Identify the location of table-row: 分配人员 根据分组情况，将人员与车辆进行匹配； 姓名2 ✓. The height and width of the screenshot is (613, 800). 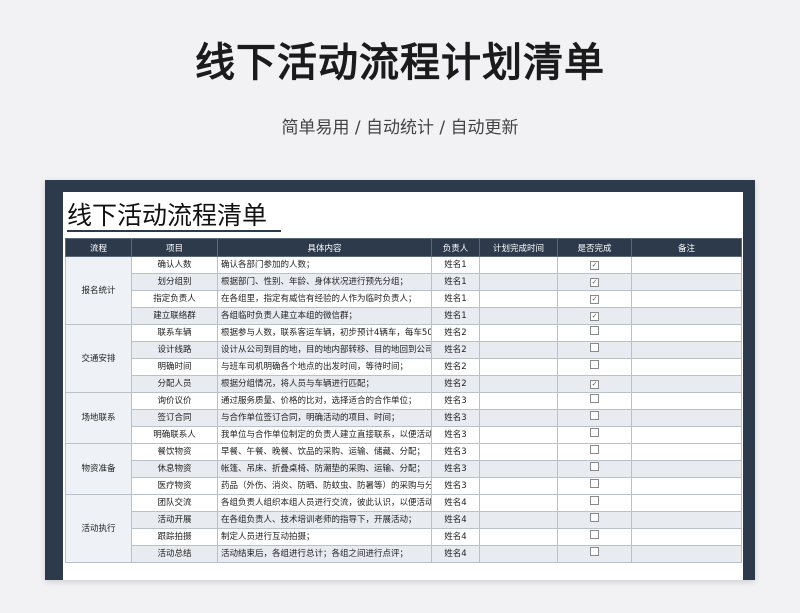
(404, 384).